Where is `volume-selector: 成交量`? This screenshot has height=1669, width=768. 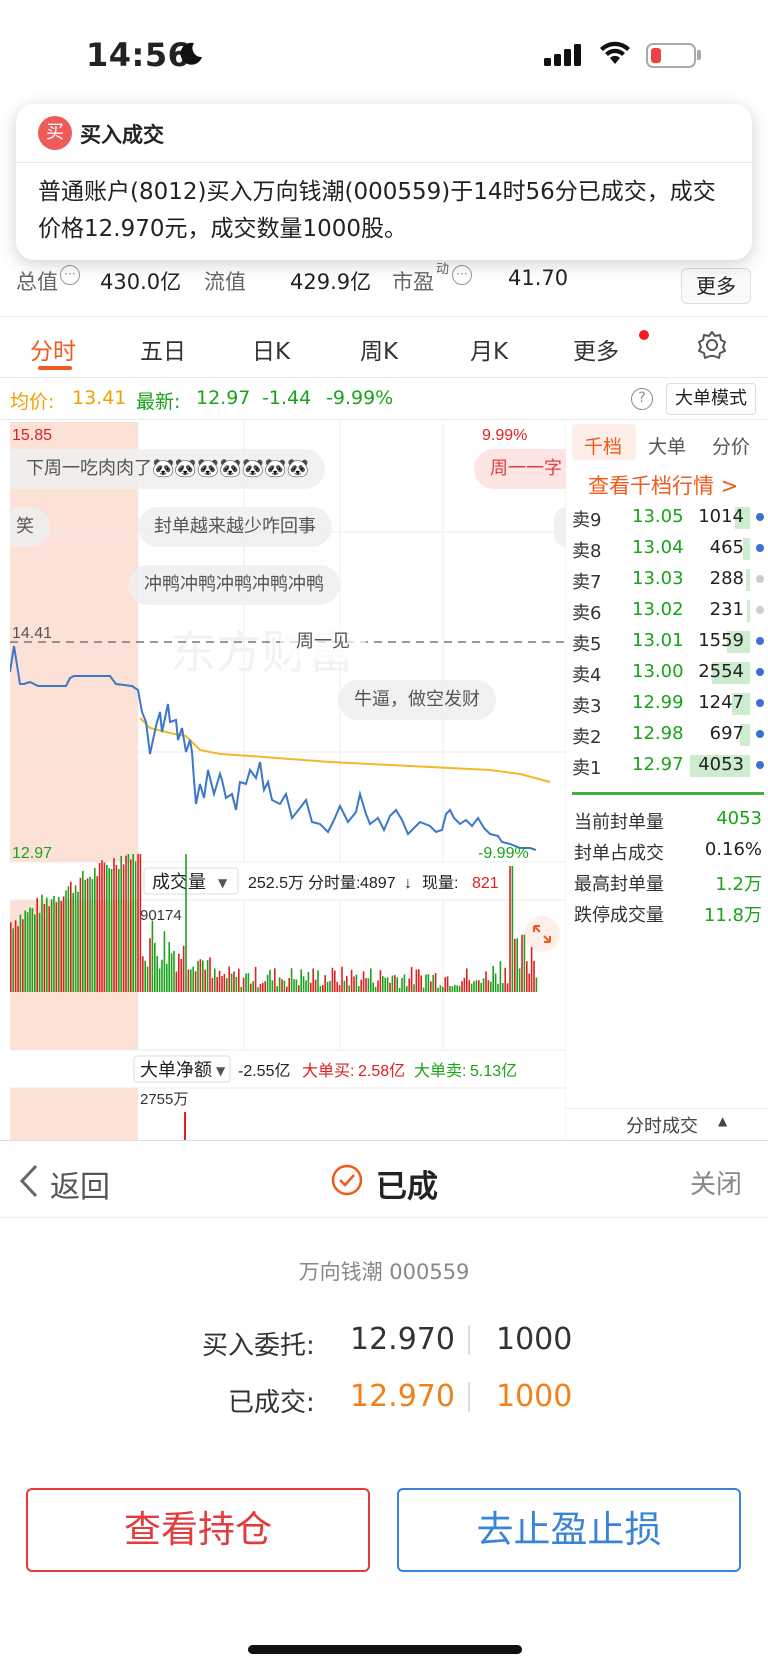
volume-selector: 成交量 is located at coordinates (179, 882).